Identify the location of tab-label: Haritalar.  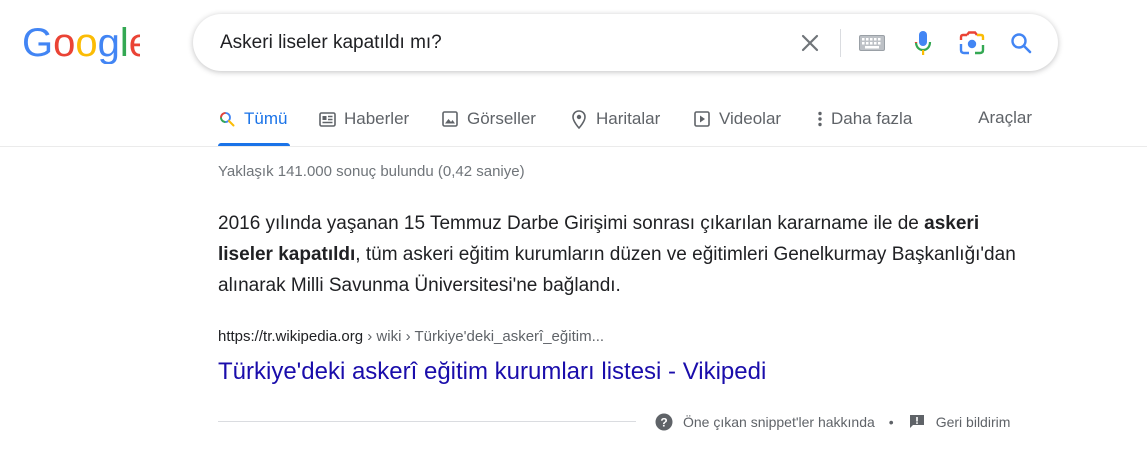
(628, 118).